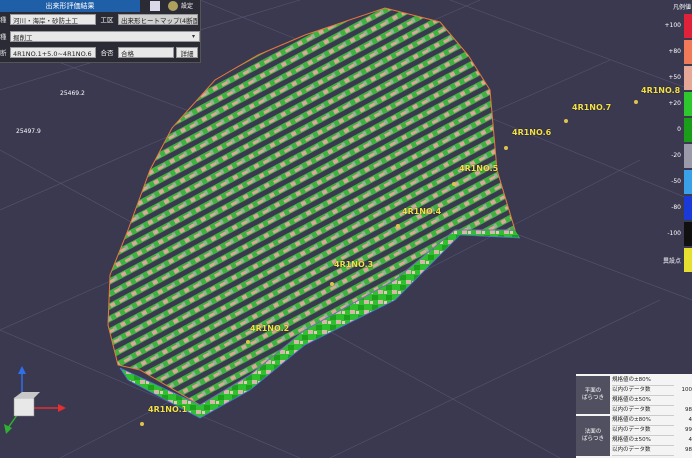  What do you see at coordinates (105, 36) in the screenshot?
I see `detail-type-select: 掘削工` at bounding box center [105, 36].